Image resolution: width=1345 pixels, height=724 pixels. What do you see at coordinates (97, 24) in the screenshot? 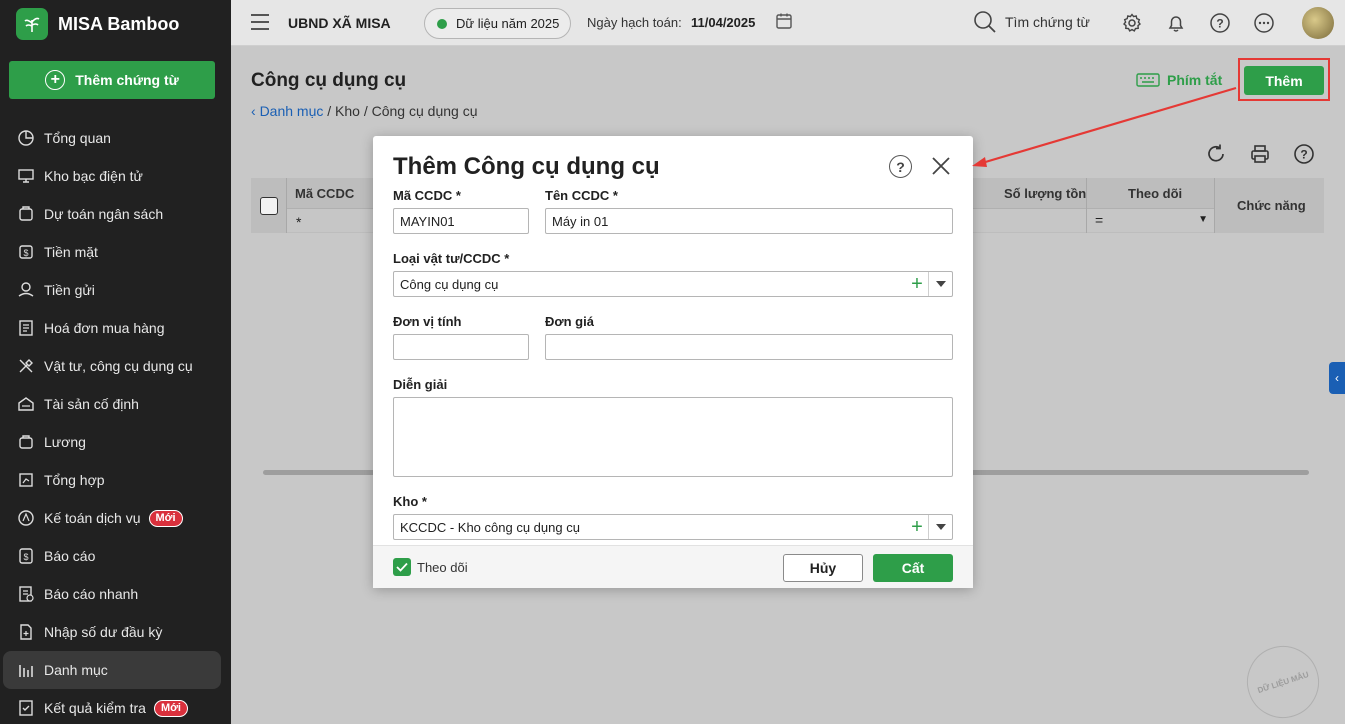
I see `brand: MISA Bamboo` at bounding box center [97, 24].